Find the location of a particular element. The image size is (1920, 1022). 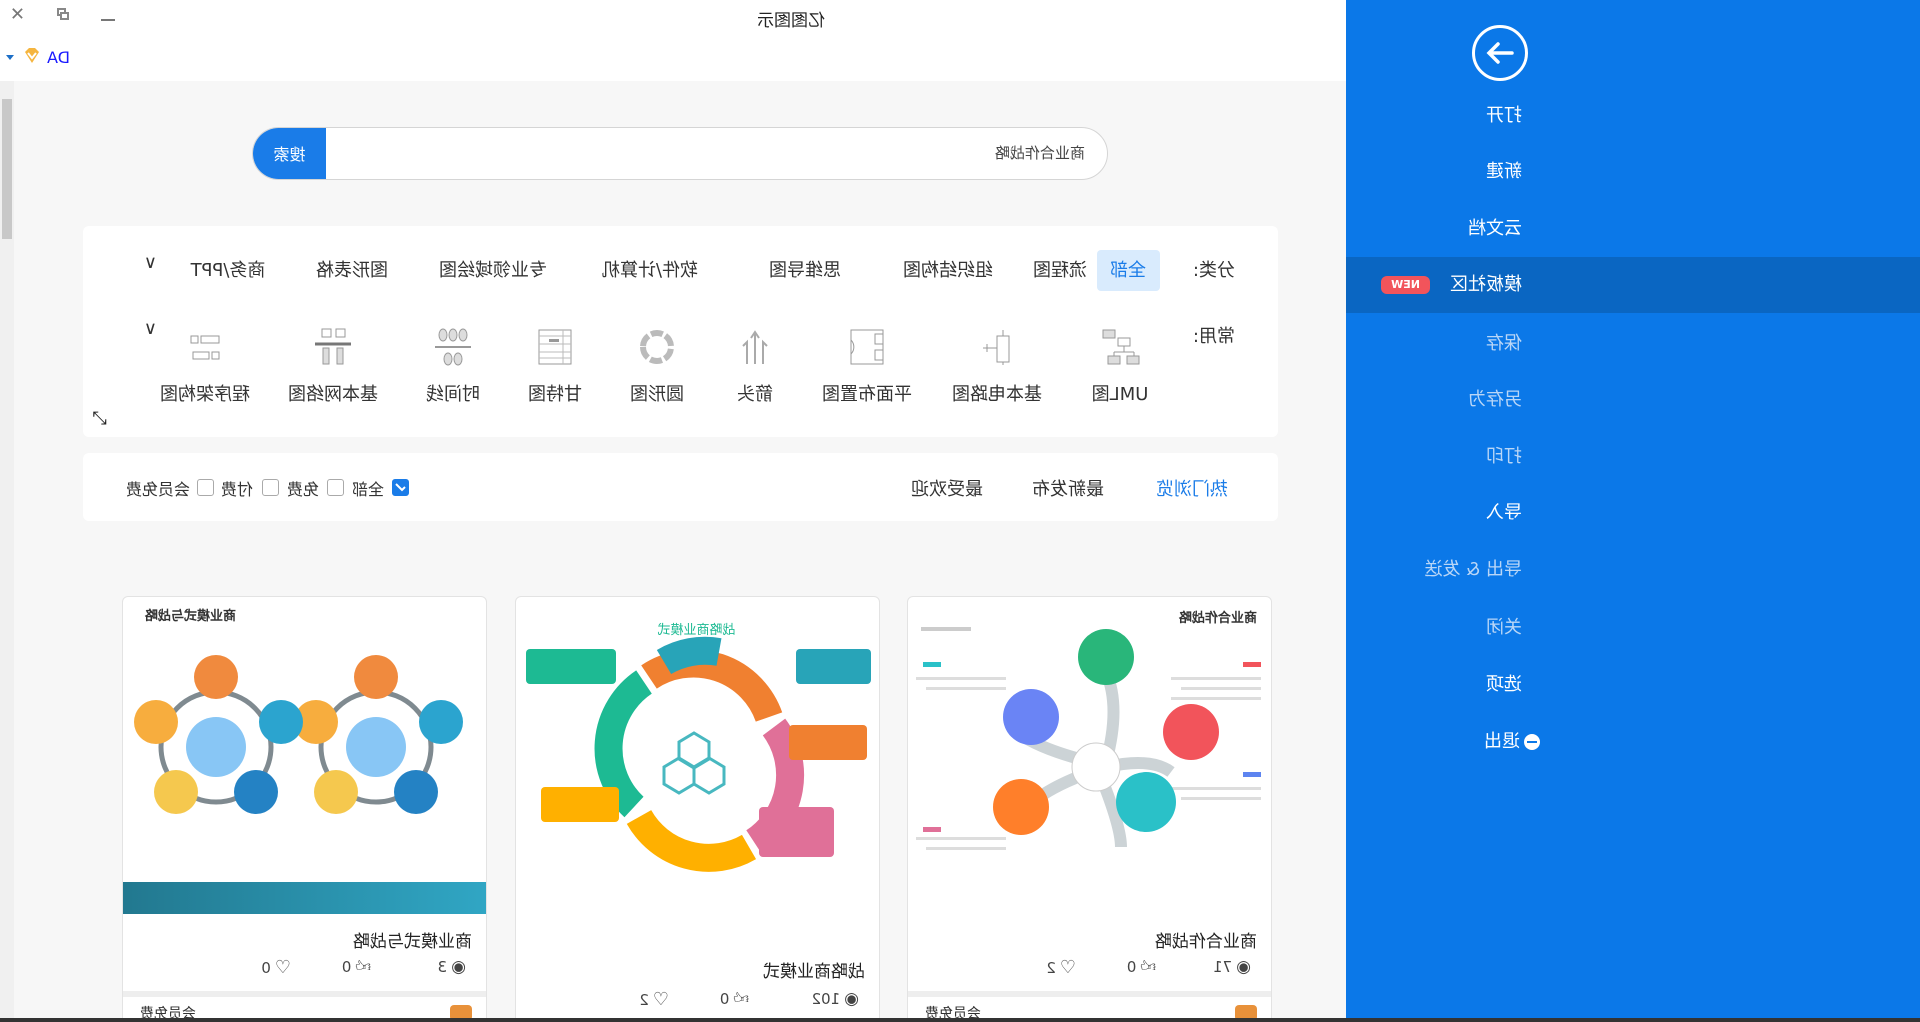

sidebar-item-new: 新建 is located at coordinates (1633, 172).